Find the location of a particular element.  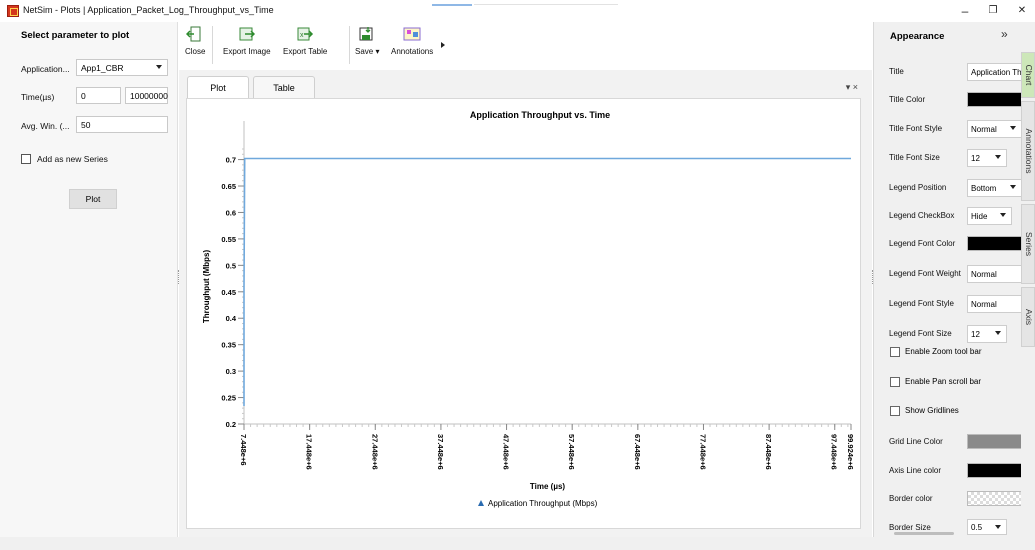

side-tab-annotations: Annotations is located at coordinates (1028, 151).